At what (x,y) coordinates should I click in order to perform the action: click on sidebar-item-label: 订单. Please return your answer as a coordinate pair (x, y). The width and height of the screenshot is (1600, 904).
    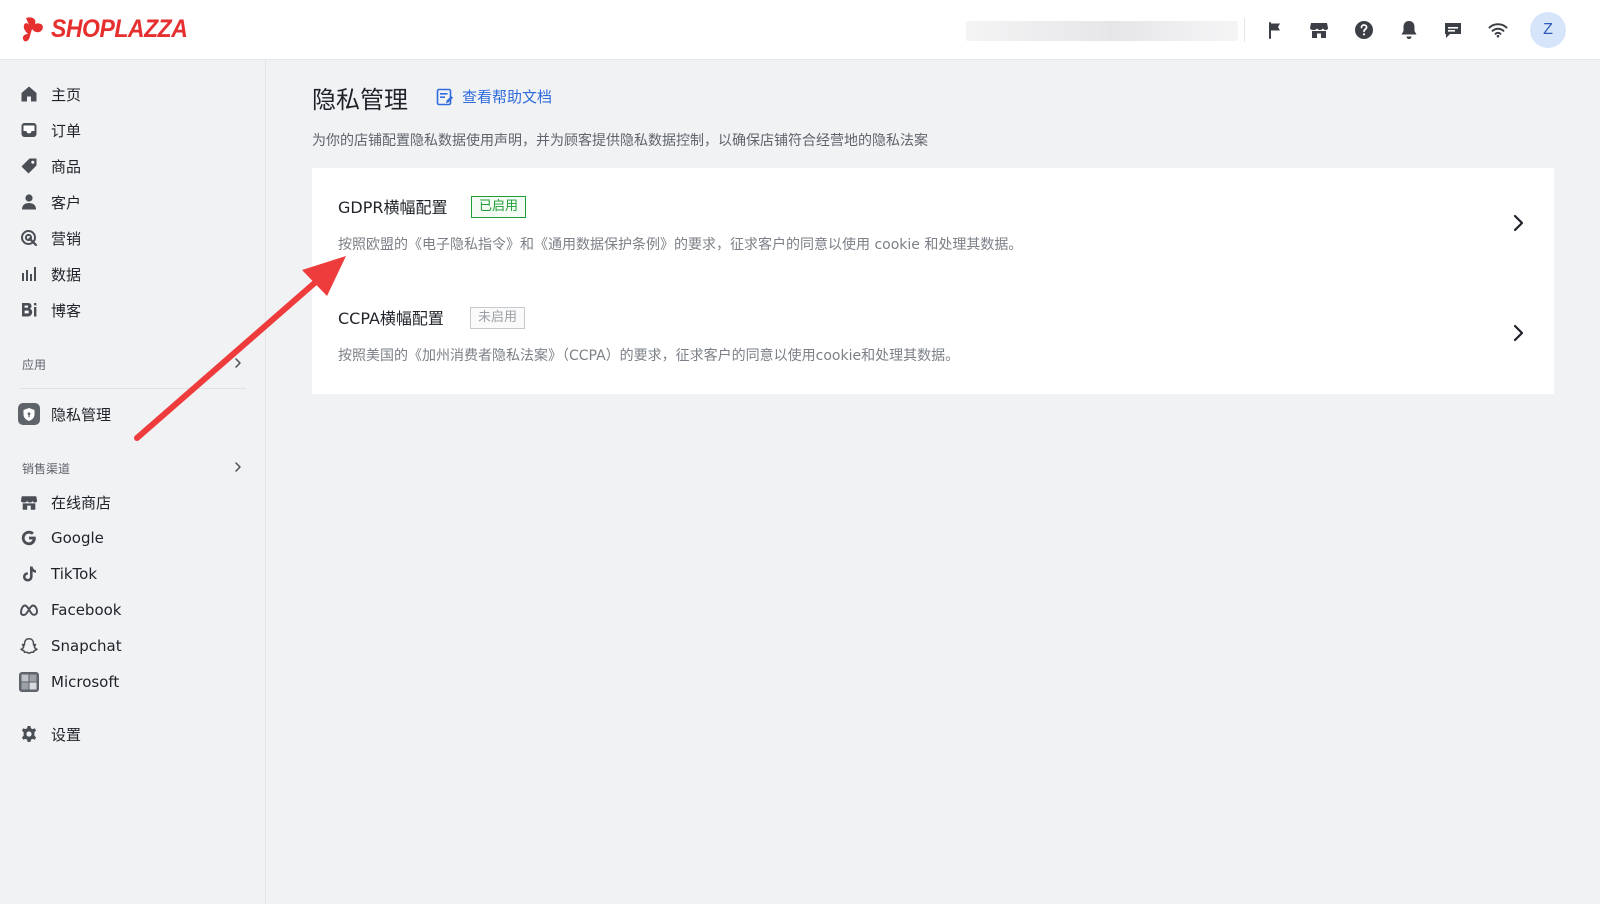
    Looking at the image, I should click on (66, 130).